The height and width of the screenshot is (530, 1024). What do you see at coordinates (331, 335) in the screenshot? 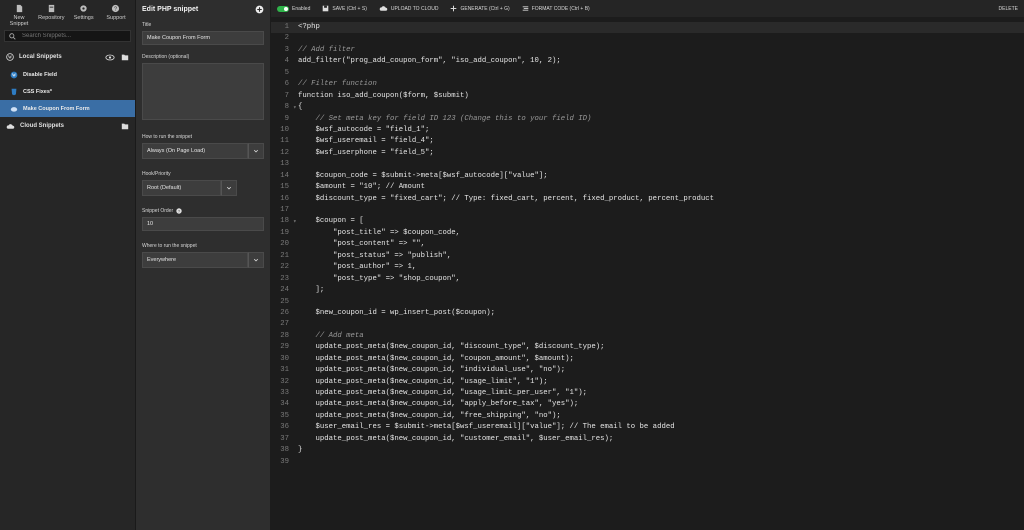
I see `code-text: // Add meta` at bounding box center [331, 335].